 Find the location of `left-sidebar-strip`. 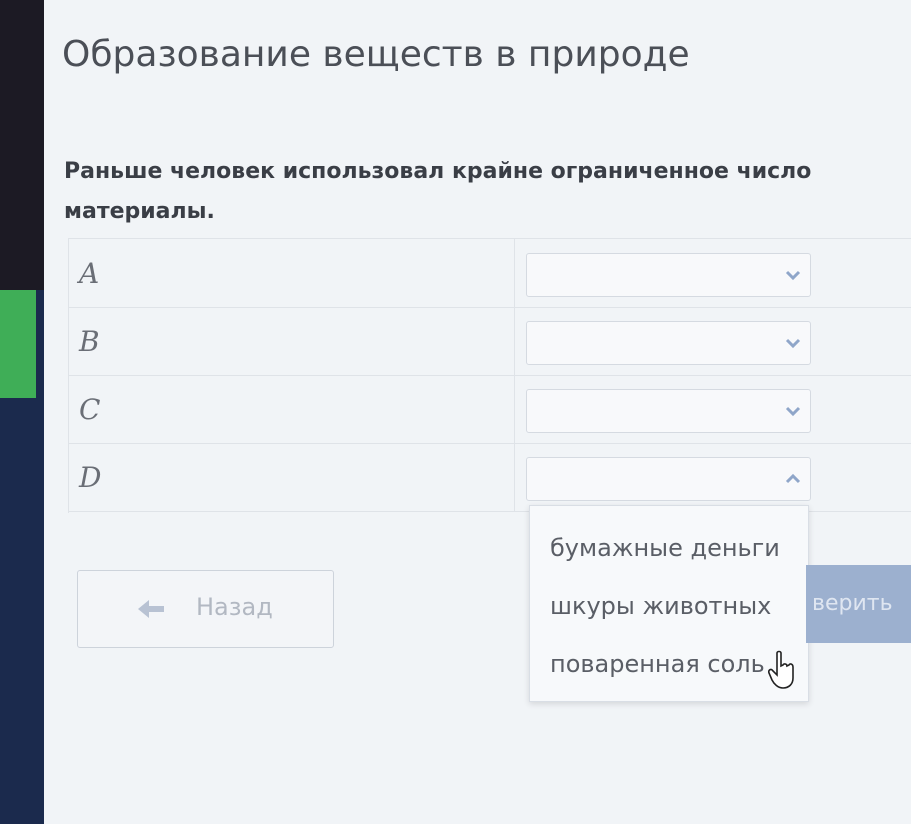

left-sidebar-strip is located at coordinates (22, 412).